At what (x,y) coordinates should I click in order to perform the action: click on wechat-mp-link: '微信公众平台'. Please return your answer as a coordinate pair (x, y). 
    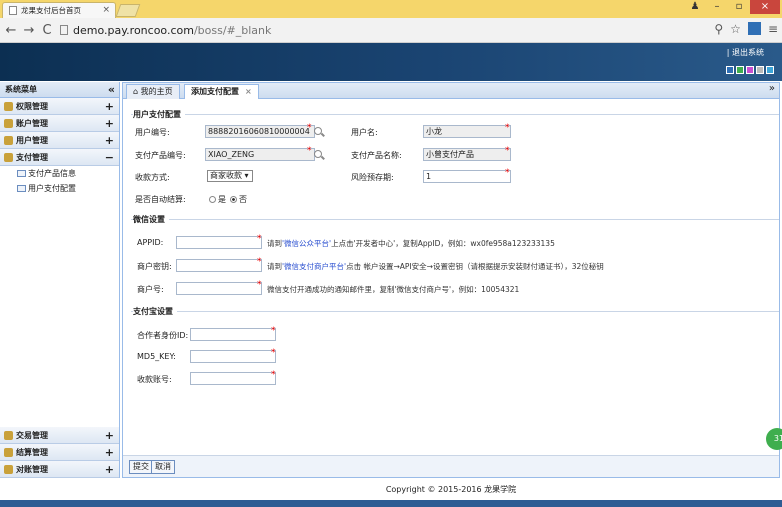
    Looking at the image, I should click on (306, 243).